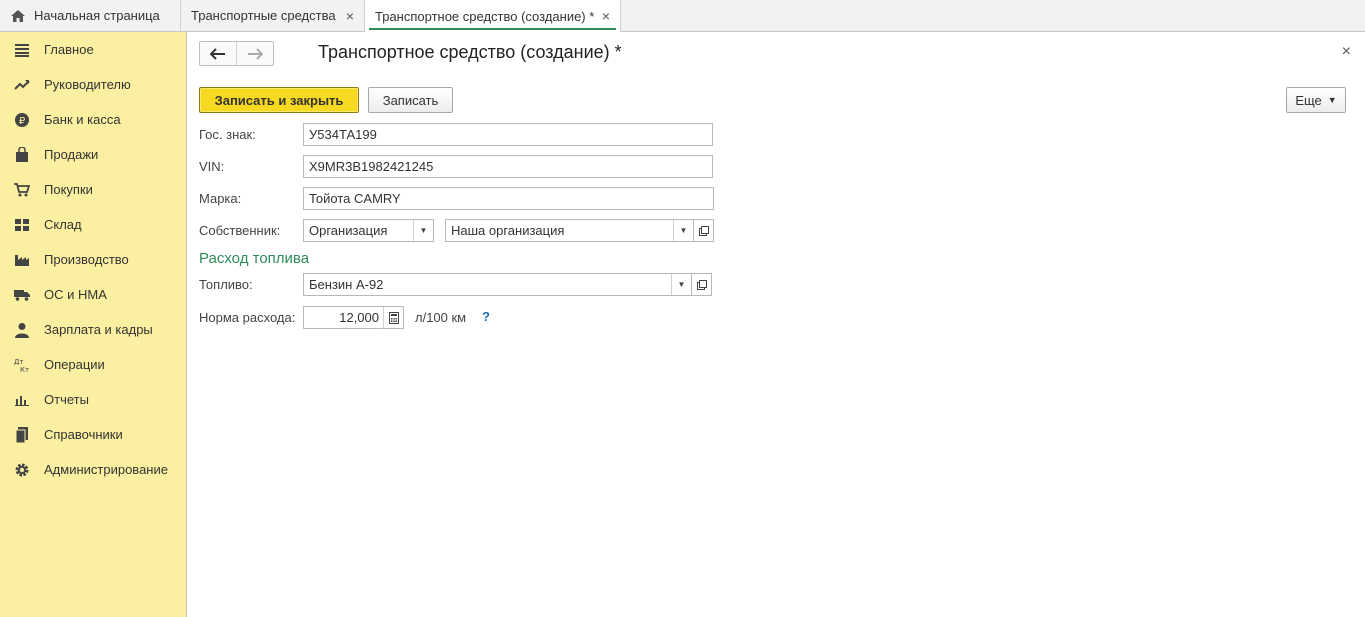 Image resolution: width=1365 pixels, height=617 pixels. Describe the element at coordinates (93, 224) in the screenshot. I see `sidebar-item-warehouse: Склад` at that location.